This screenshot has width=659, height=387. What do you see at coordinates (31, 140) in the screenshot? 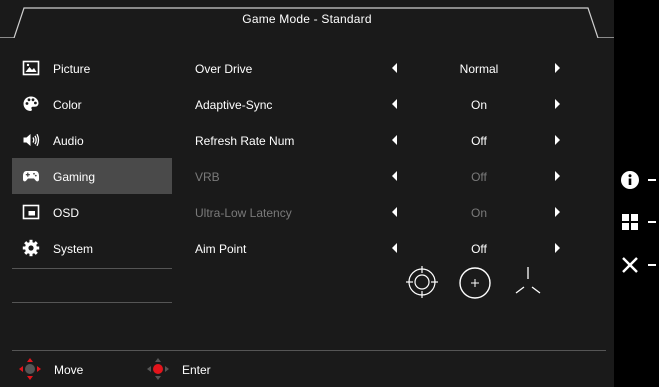
I see `speaker-icon` at bounding box center [31, 140].